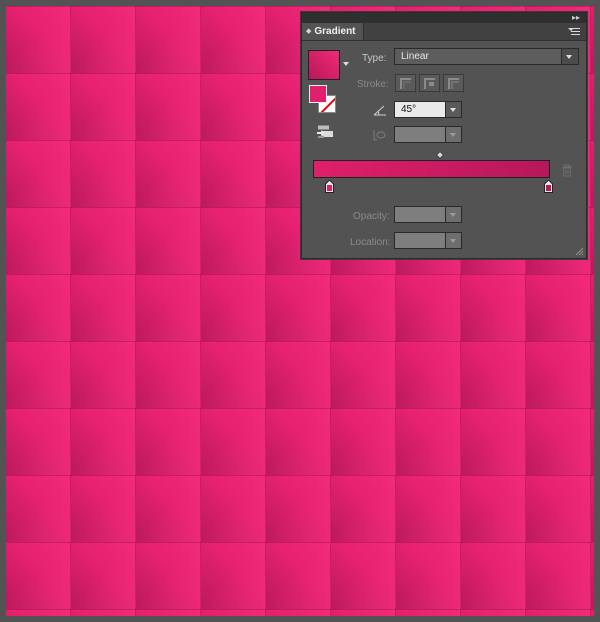 This screenshot has width=600, height=622. Describe the element at coordinates (574, 31) in the screenshot. I see `panel-menu-icon` at that location.